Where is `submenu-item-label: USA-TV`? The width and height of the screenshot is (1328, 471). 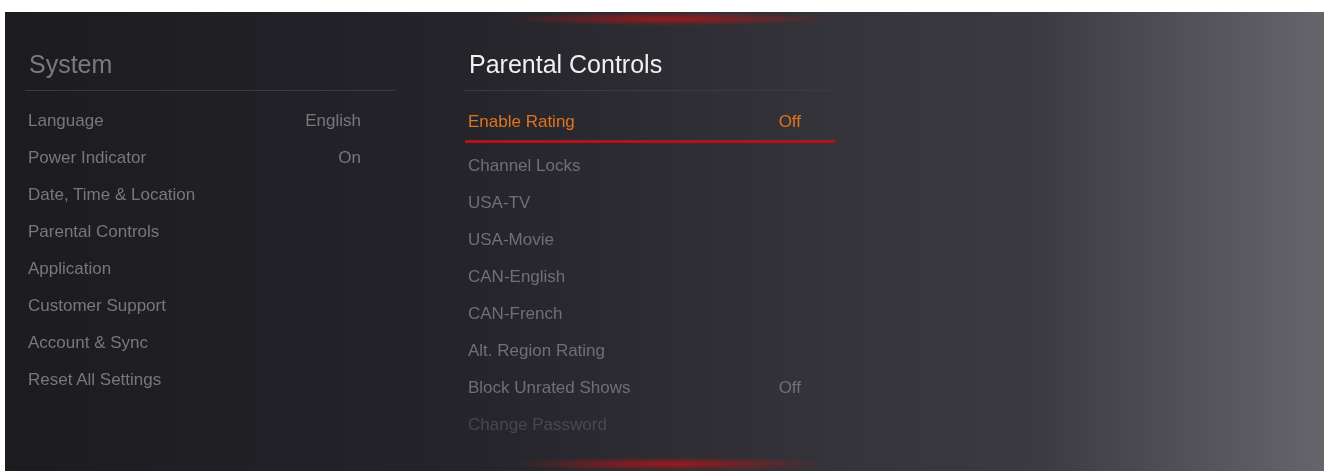 submenu-item-label: USA-TV is located at coordinates (499, 203).